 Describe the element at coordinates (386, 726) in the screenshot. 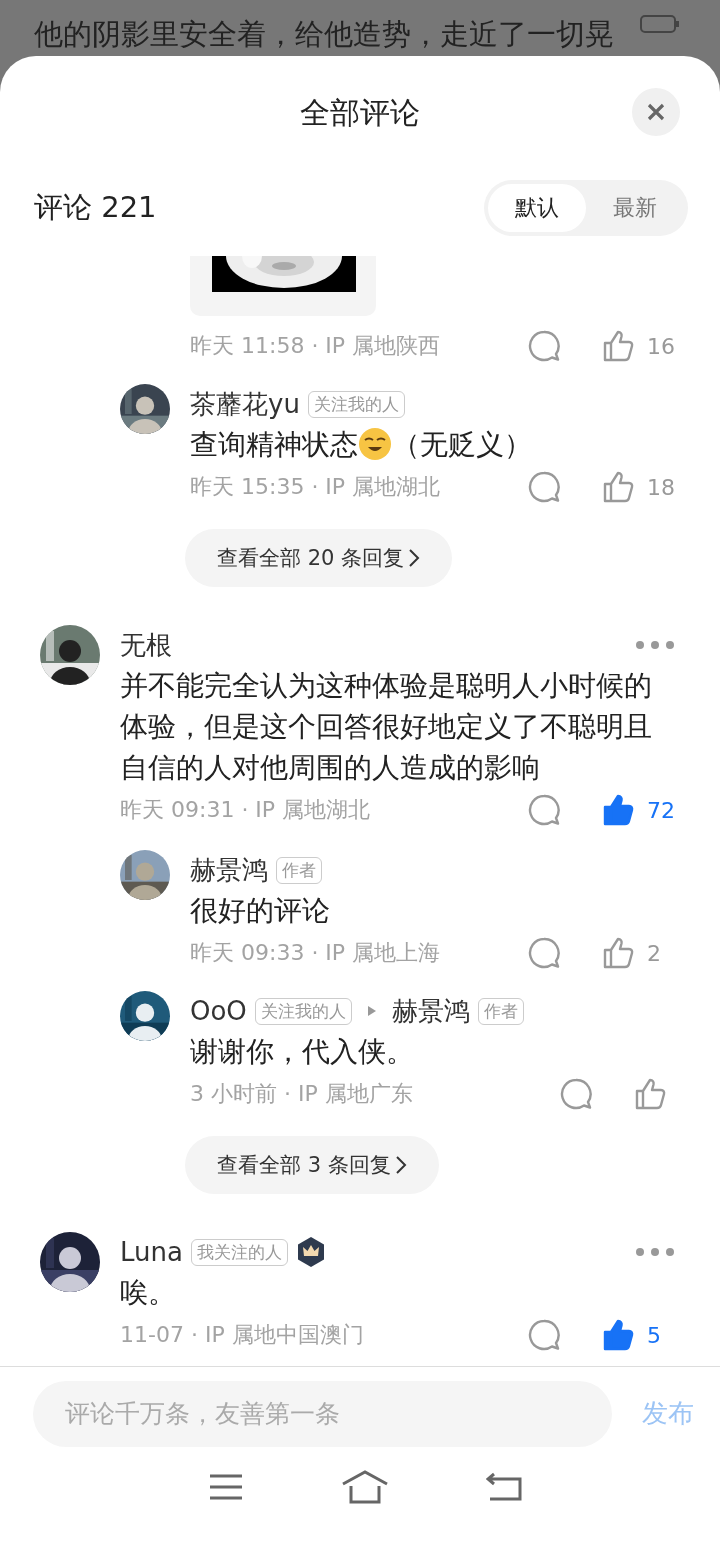

I see `comment-text: 并不能完全认为这种体验是聪明人小时候的体验，但是这个回答很好地定义了不聪明且自信的人对他周围的人造成的影响` at that location.